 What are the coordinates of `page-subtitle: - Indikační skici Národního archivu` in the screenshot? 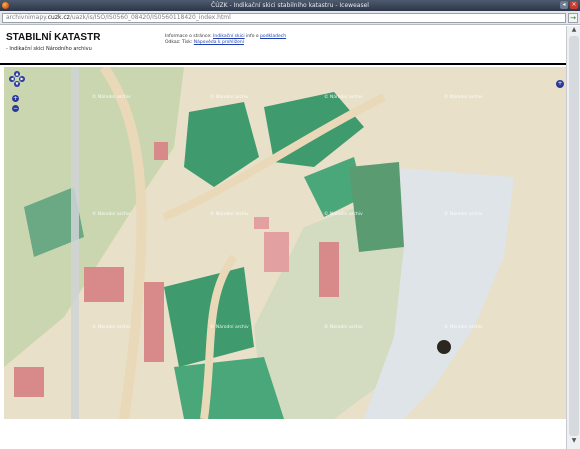 It's located at (49, 49).